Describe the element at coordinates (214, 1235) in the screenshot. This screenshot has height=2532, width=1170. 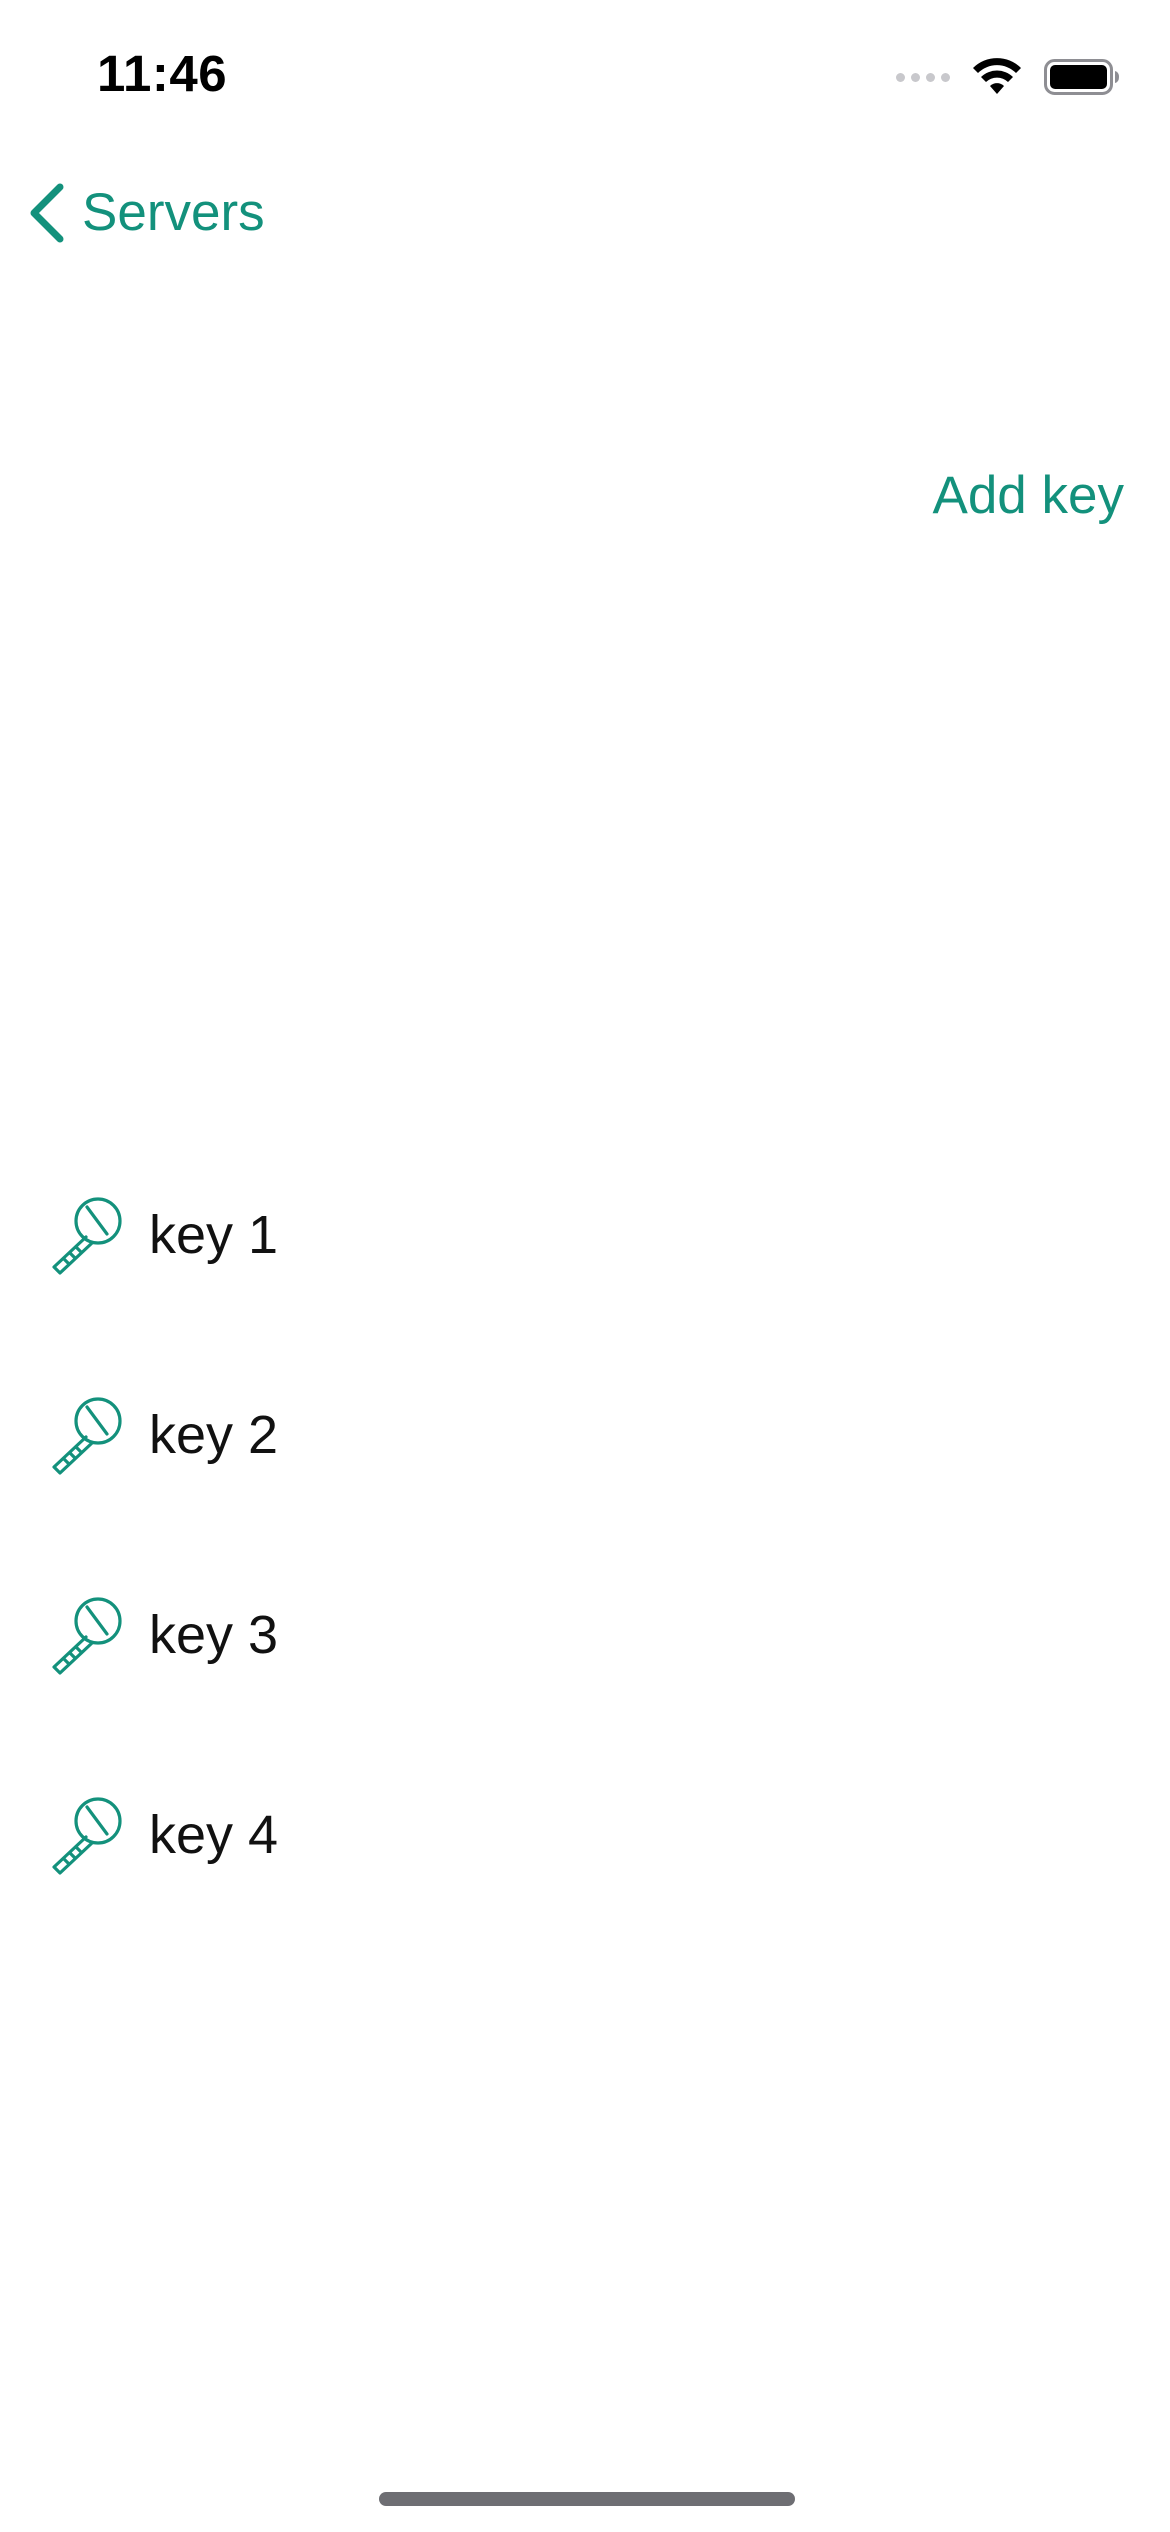
I see `key-label: key 1` at that location.